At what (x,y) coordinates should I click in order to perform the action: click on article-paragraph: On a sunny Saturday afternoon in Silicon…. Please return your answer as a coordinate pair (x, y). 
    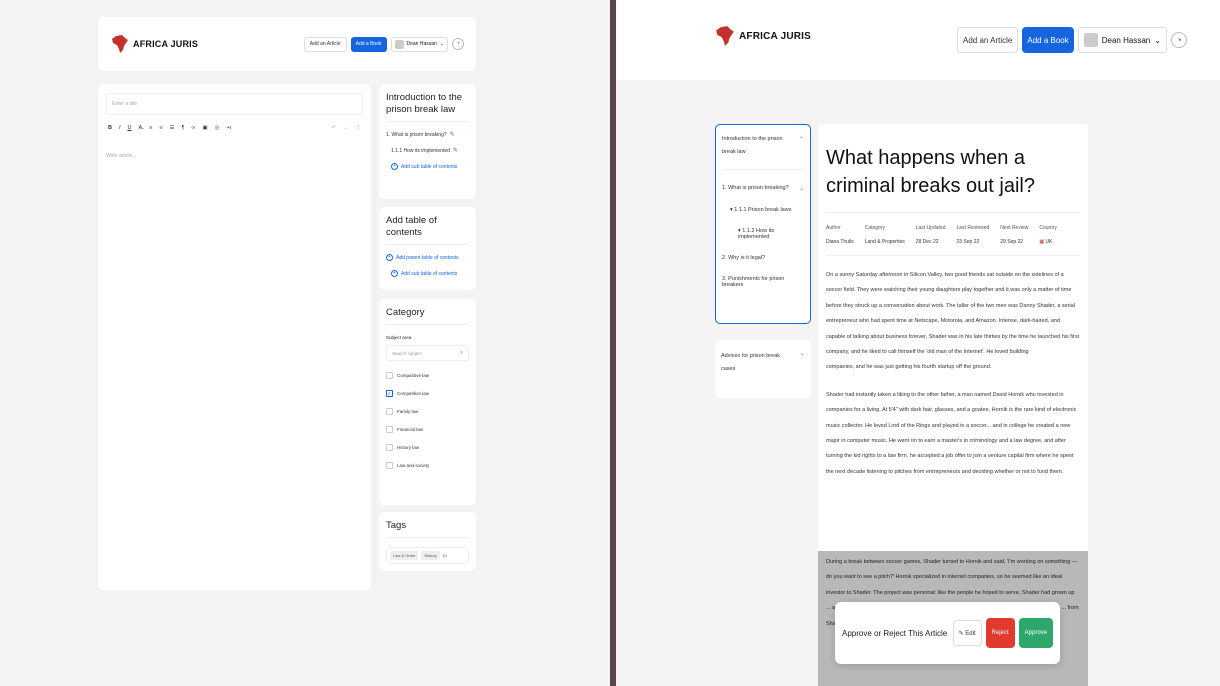
    Looking at the image, I should click on (953, 322).